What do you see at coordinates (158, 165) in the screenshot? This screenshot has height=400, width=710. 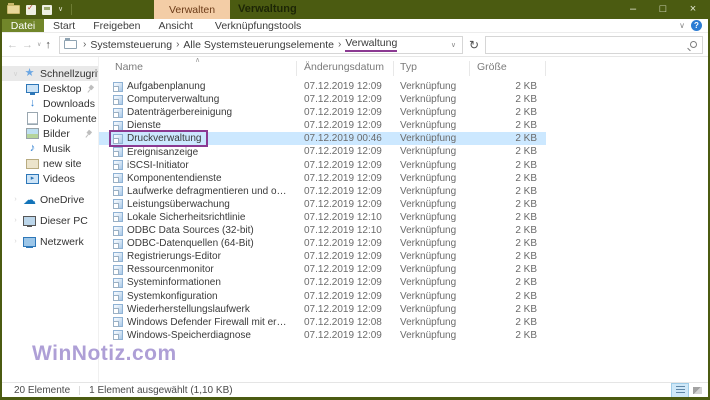 I see `file-name: iSCSI-Initiator` at bounding box center [158, 165].